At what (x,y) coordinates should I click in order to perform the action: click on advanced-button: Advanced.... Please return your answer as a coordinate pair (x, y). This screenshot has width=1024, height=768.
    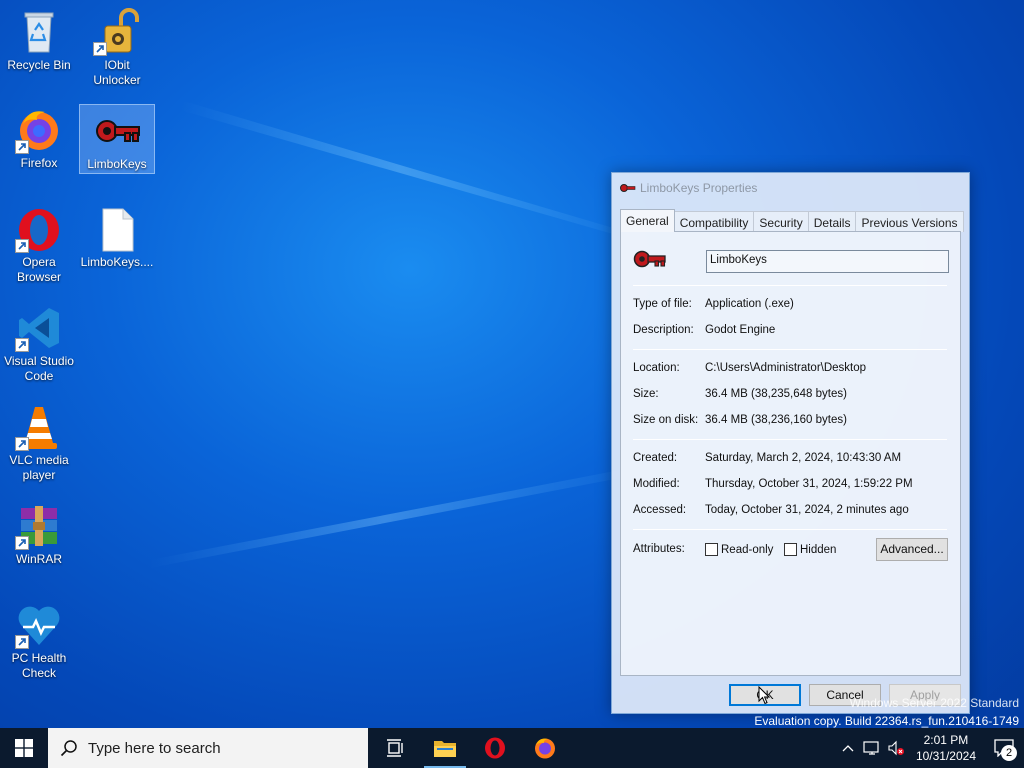
    Looking at the image, I should click on (912, 549).